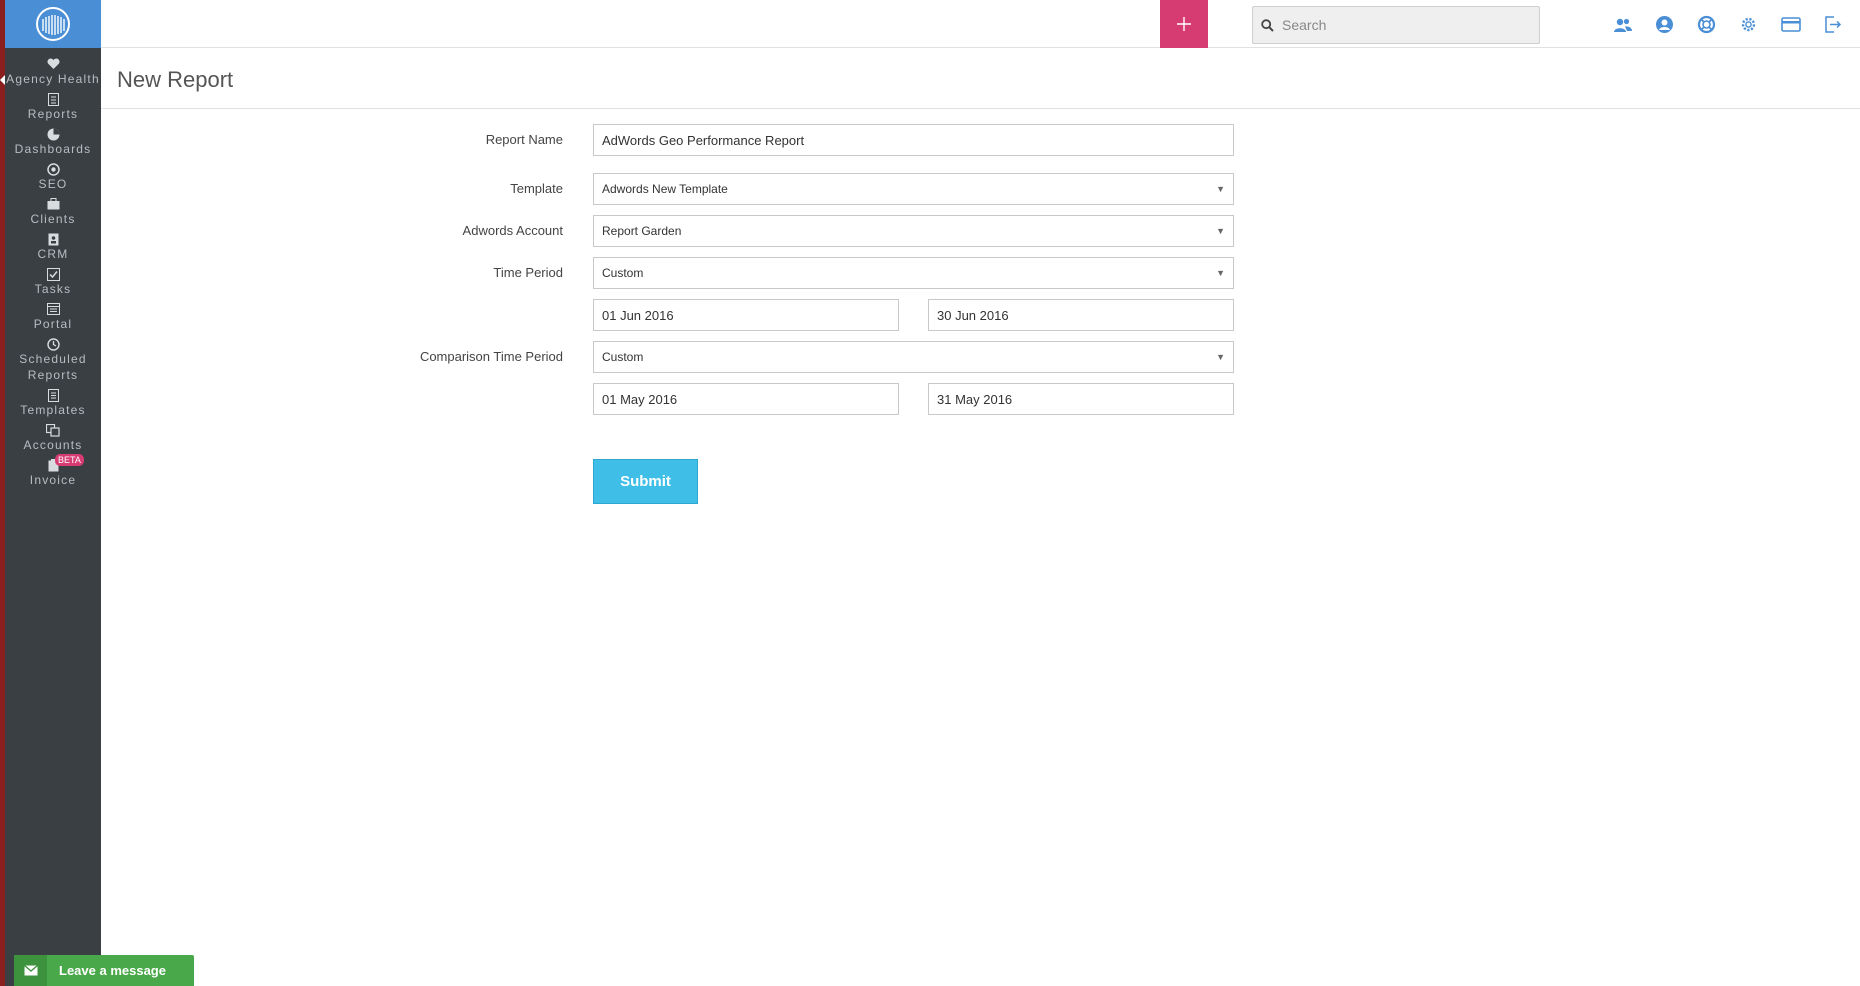 This screenshot has height=986, width=1860. I want to click on page-title: New Report, so click(175, 79).